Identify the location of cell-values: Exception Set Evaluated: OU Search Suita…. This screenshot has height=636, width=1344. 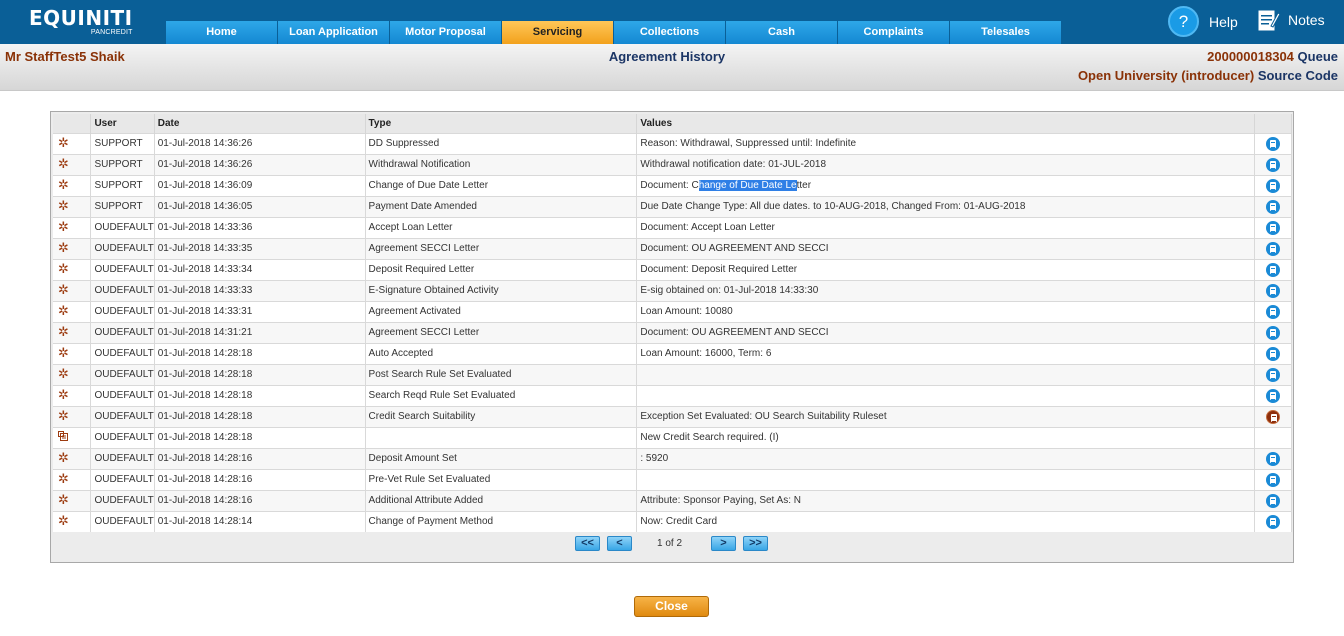
(945, 416).